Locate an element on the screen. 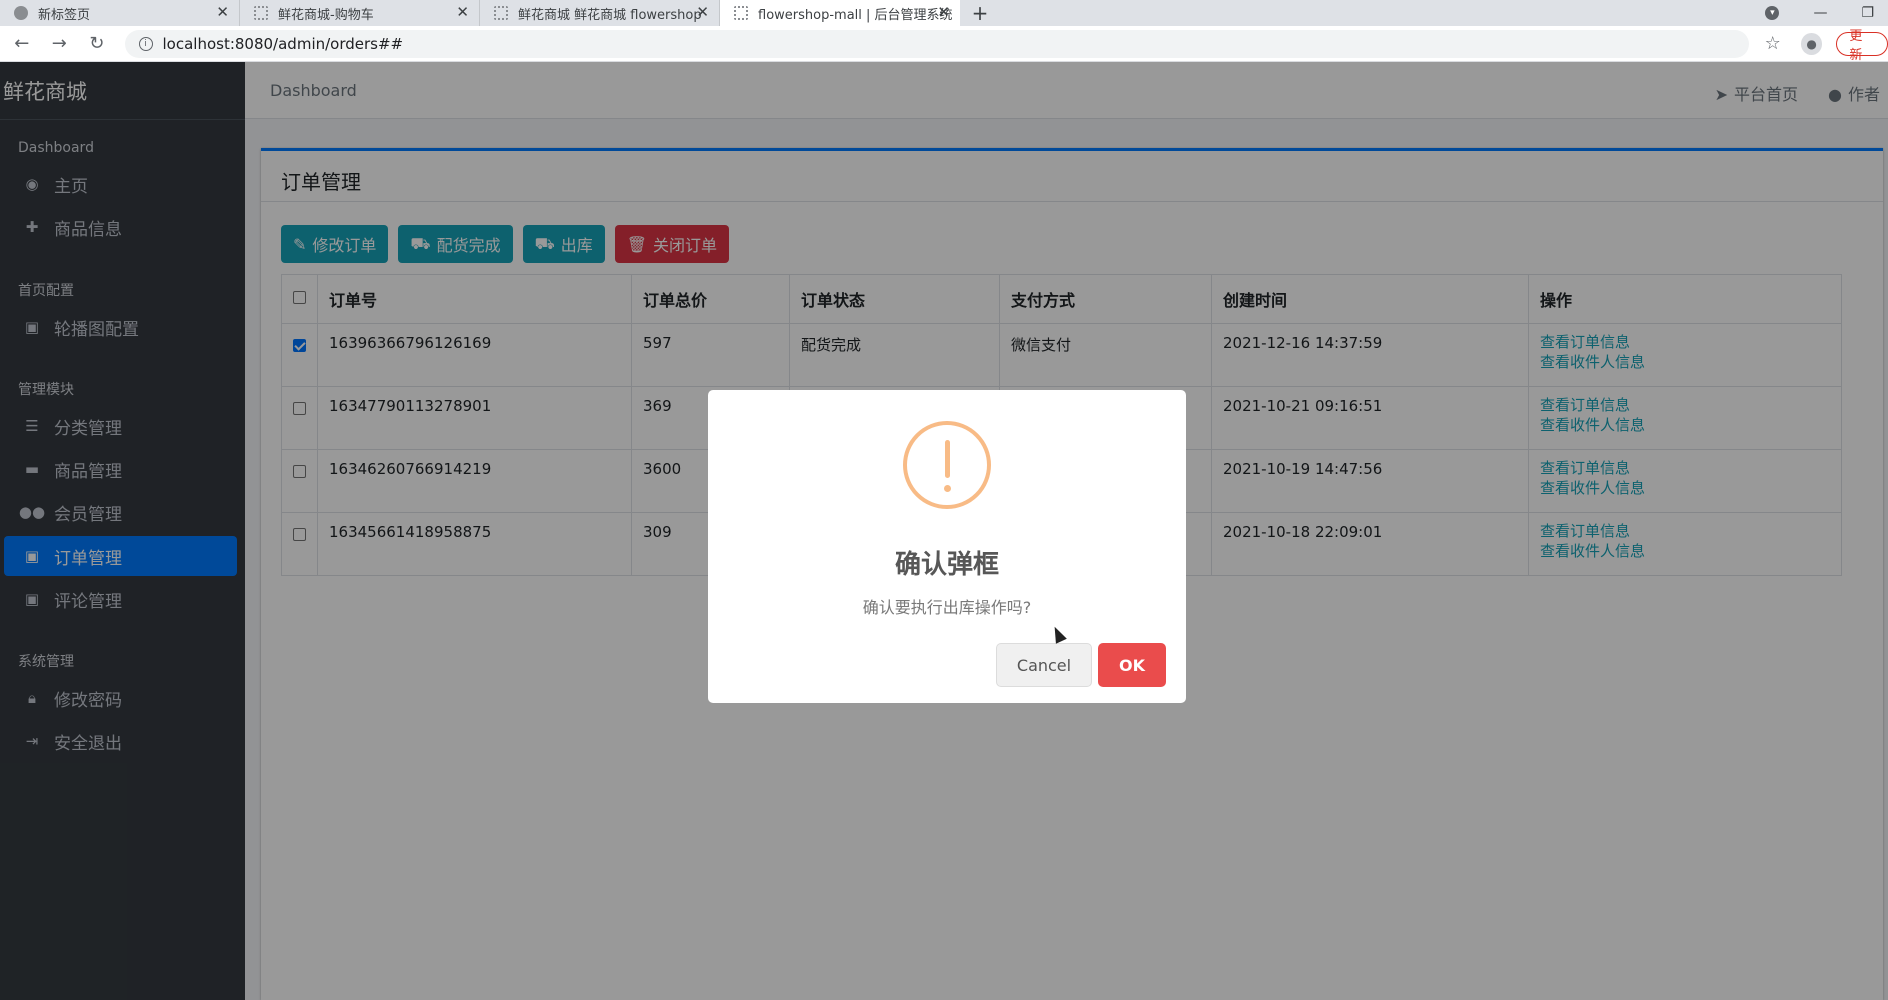 The width and height of the screenshot is (1888, 1000). window-controls: ▾ — ❐ is located at coordinates (1826, 13).